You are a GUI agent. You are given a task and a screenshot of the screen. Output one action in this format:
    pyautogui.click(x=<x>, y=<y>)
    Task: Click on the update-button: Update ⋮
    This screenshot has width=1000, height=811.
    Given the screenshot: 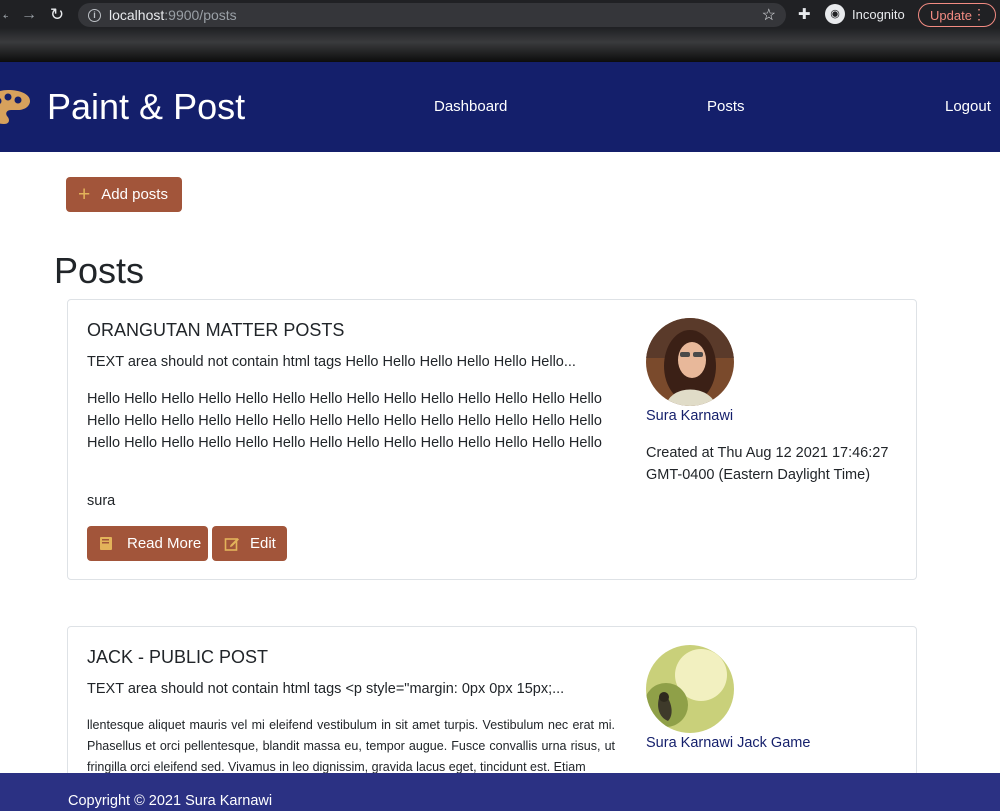 What is the action you would take?
    pyautogui.click(x=957, y=15)
    